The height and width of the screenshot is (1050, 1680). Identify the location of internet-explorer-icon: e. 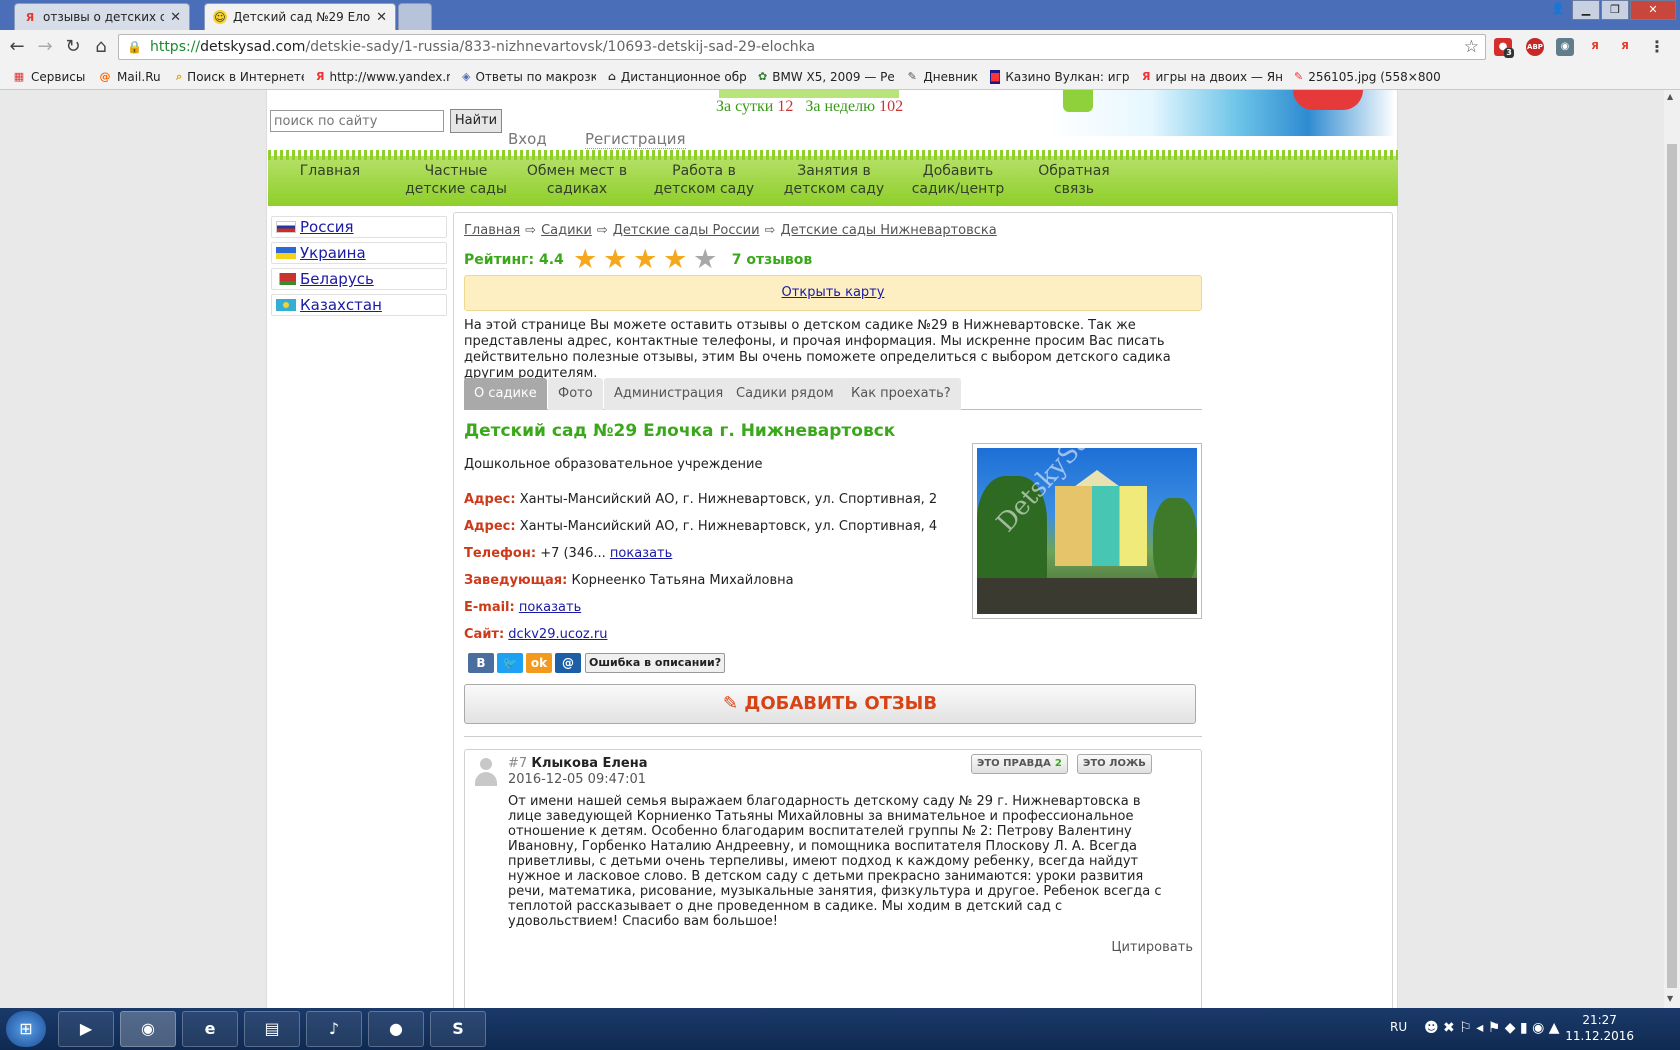
(210, 1029).